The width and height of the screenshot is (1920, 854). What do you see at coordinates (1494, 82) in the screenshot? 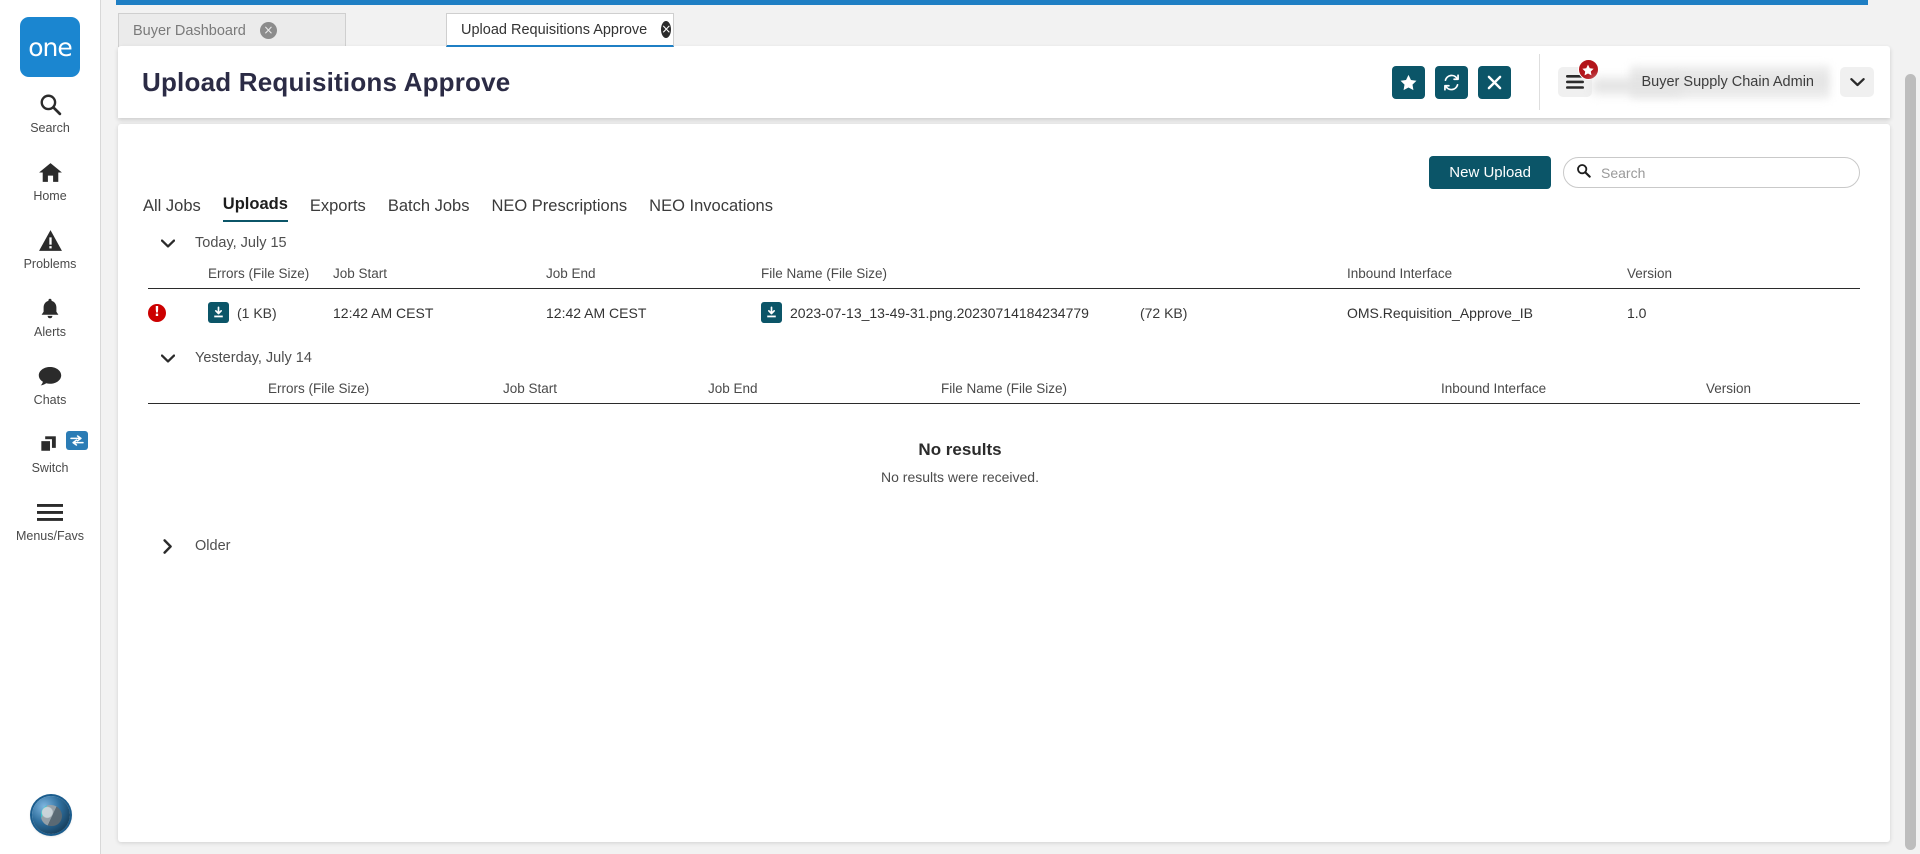
I see `close-button` at bounding box center [1494, 82].